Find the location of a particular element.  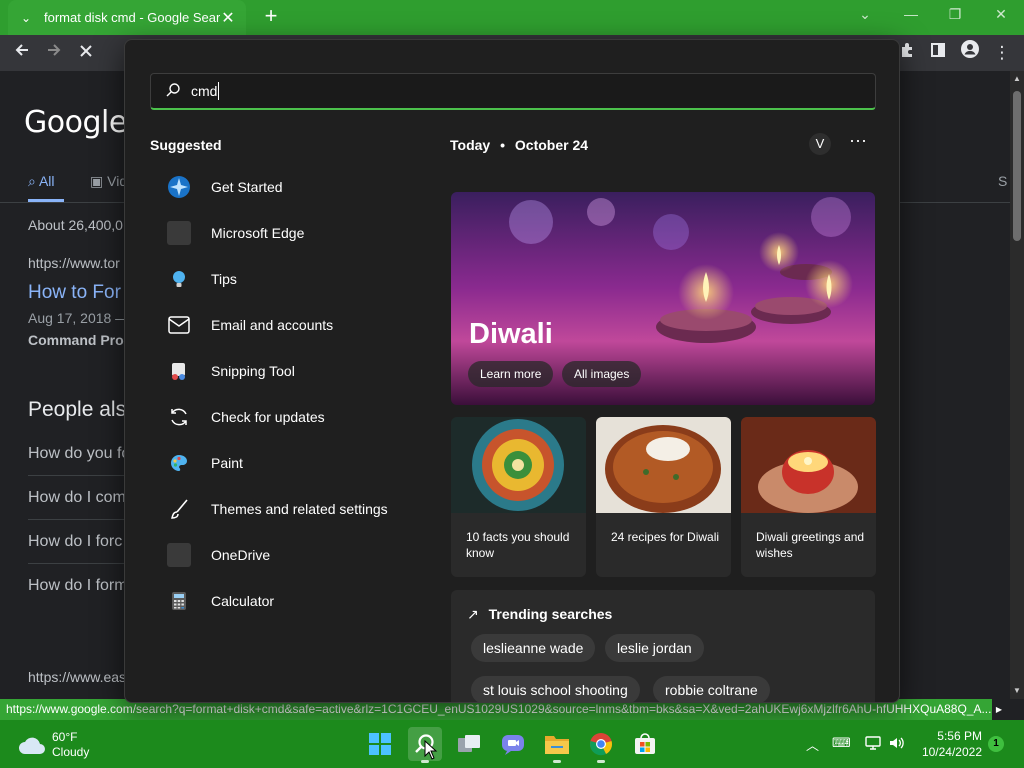

all-images-button: All images is located at coordinates (602, 374).